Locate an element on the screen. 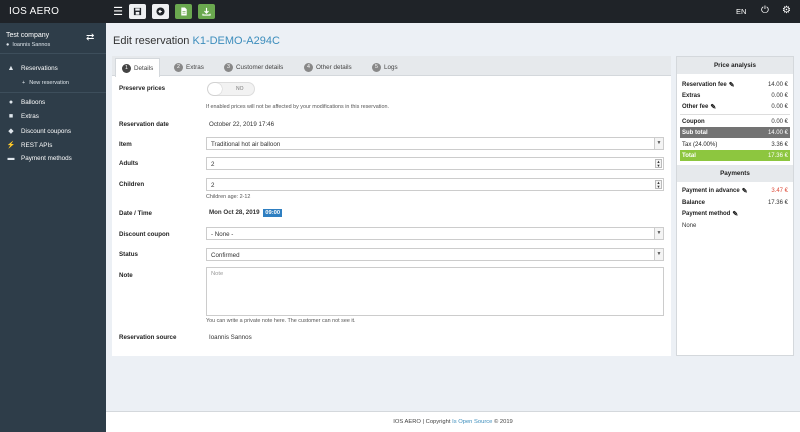 Image resolution: width=800 pixels, height=432 pixels. reservation-source-label: Reservation source is located at coordinates (148, 337).